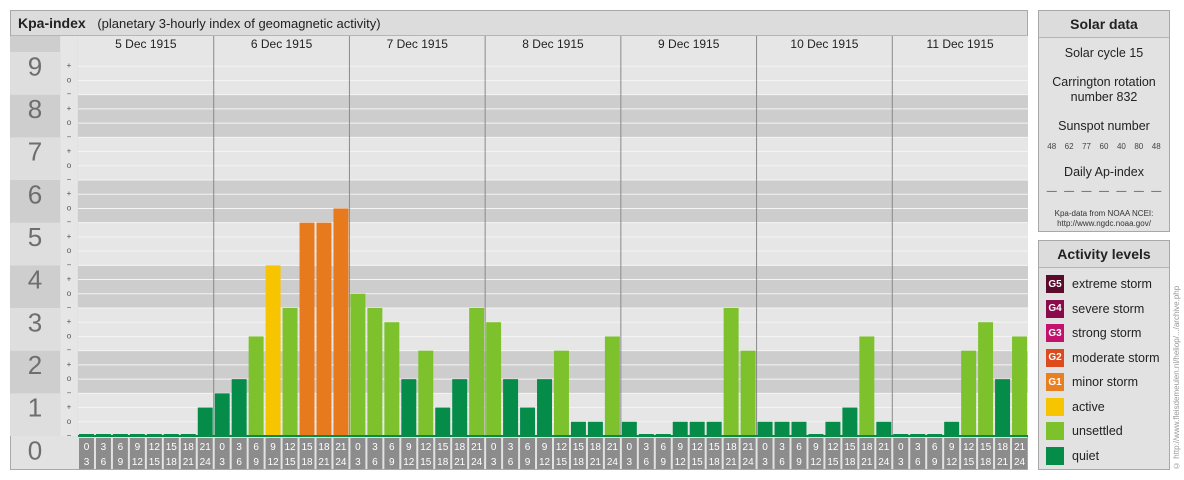 The image size is (1184, 480). Describe the element at coordinates (1104, 82) in the screenshot. I see `carrington-line-1: Carrington rotation` at that location.